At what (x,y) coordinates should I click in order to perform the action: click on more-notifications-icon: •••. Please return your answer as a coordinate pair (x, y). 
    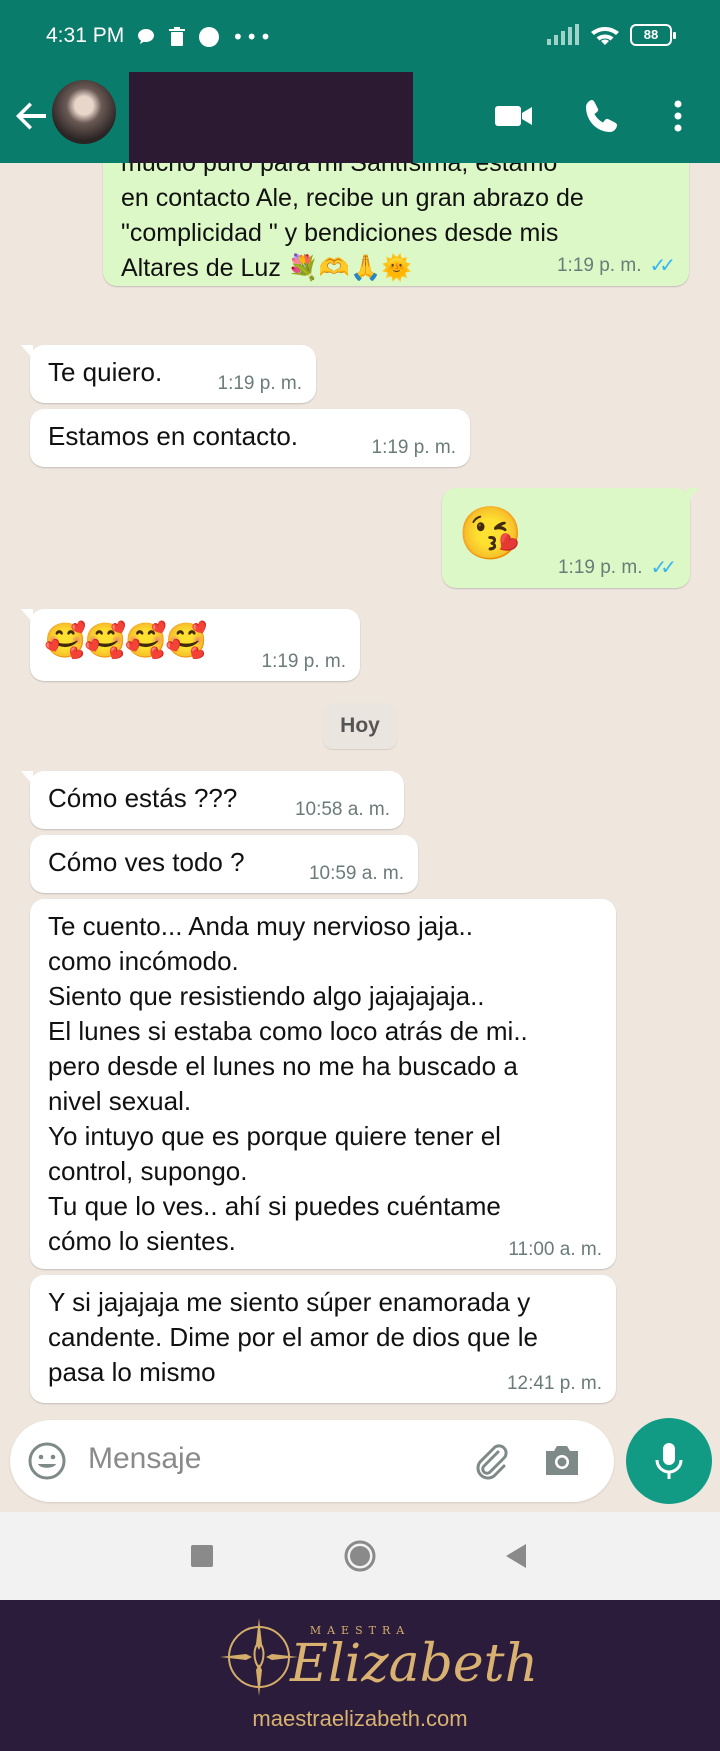
    Looking at the image, I should click on (253, 37).